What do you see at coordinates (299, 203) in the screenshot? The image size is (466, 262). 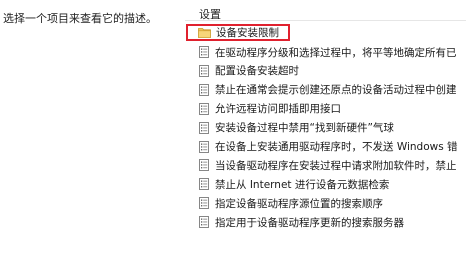 I see `policy-item-label: 指定设备驱动程序源位置的搜索顺序` at bounding box center [299, 203].